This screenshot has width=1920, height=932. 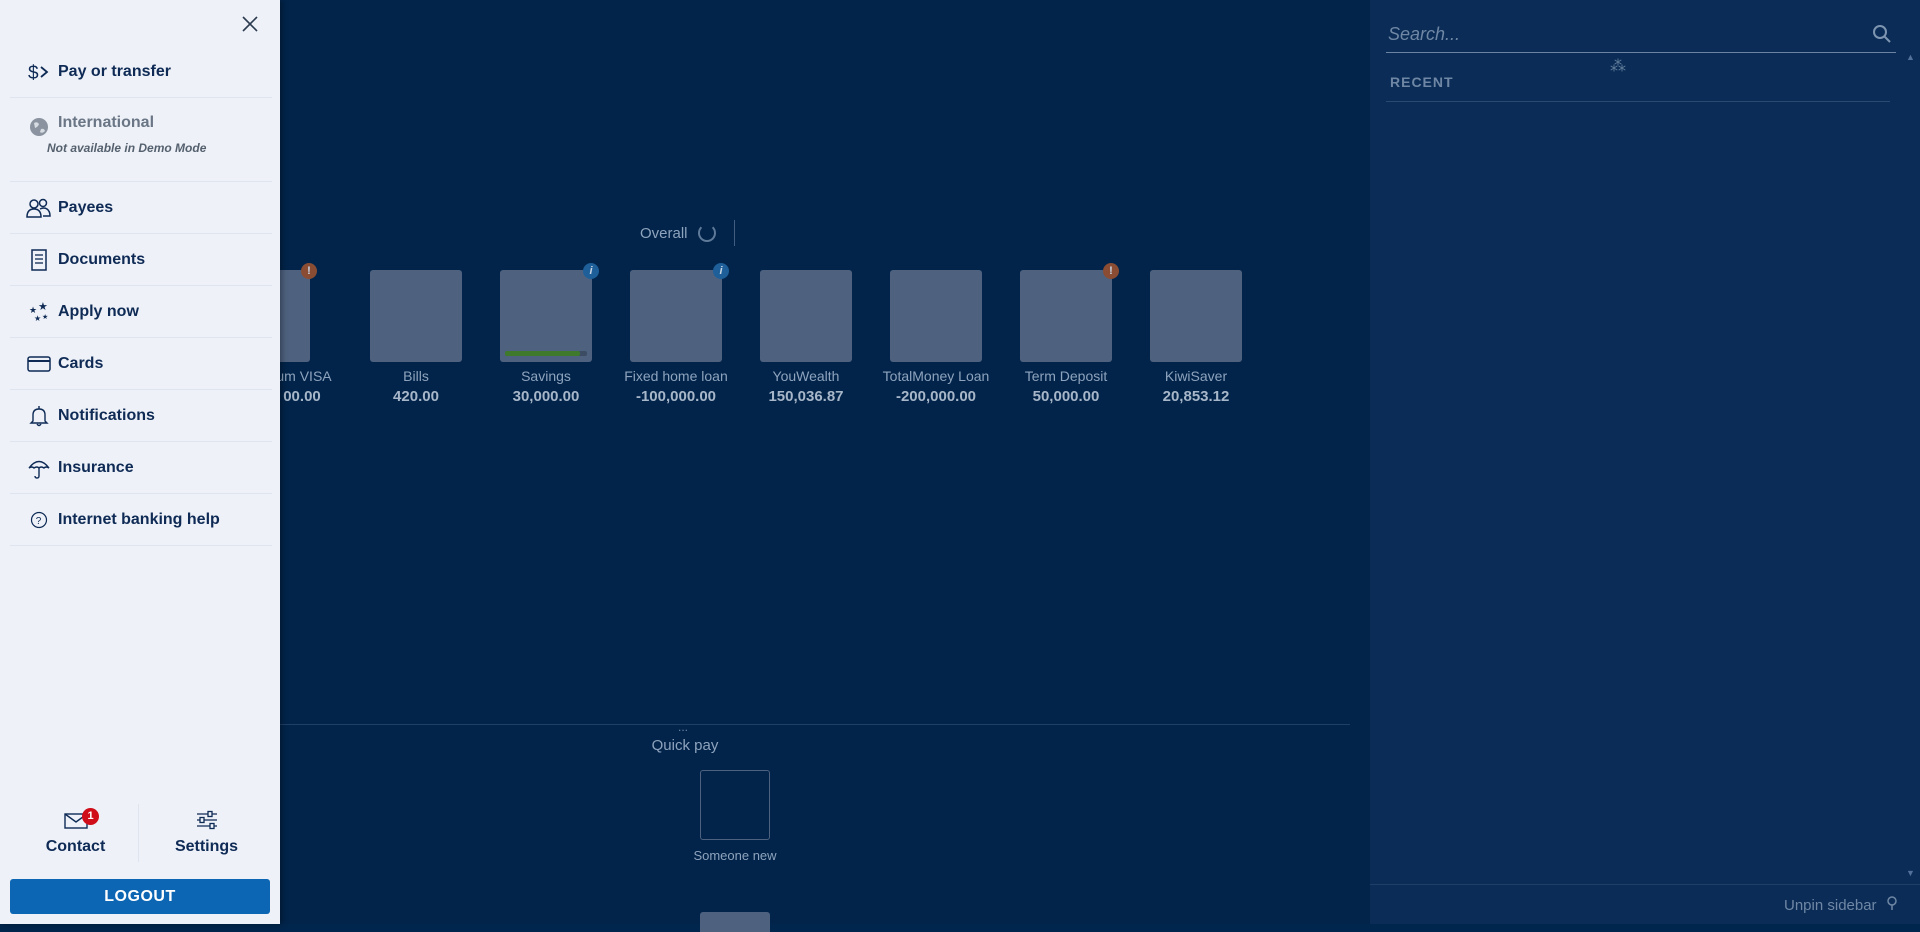 I want to click on progress-fill, so click(x=543, y=353).